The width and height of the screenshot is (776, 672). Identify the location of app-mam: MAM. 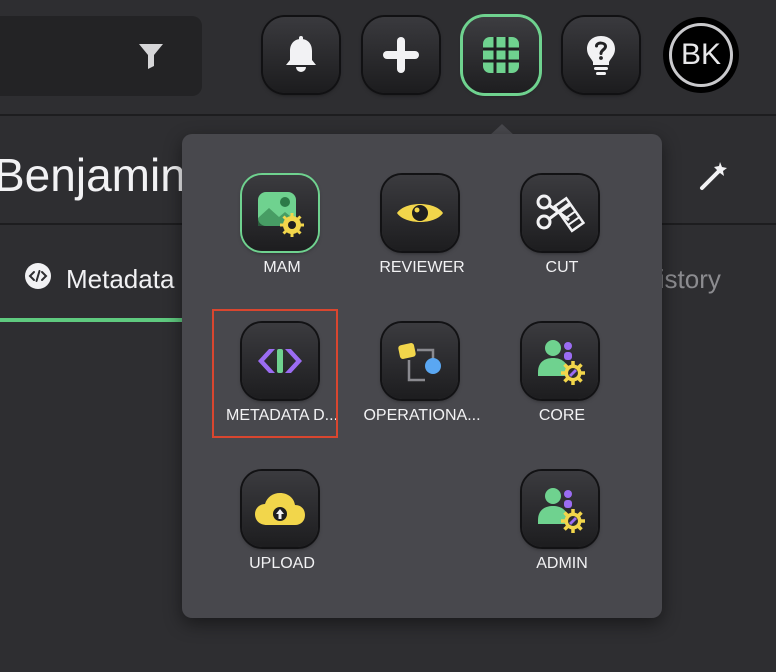
(282, 230).